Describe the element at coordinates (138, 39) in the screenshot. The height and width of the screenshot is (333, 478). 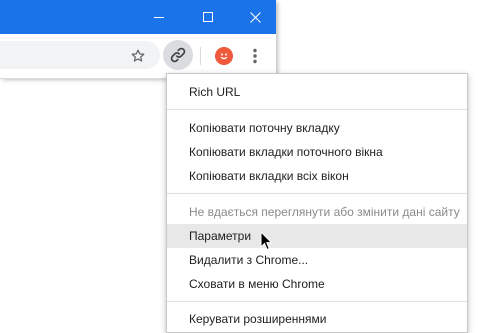
I see `browser-window` at that location.